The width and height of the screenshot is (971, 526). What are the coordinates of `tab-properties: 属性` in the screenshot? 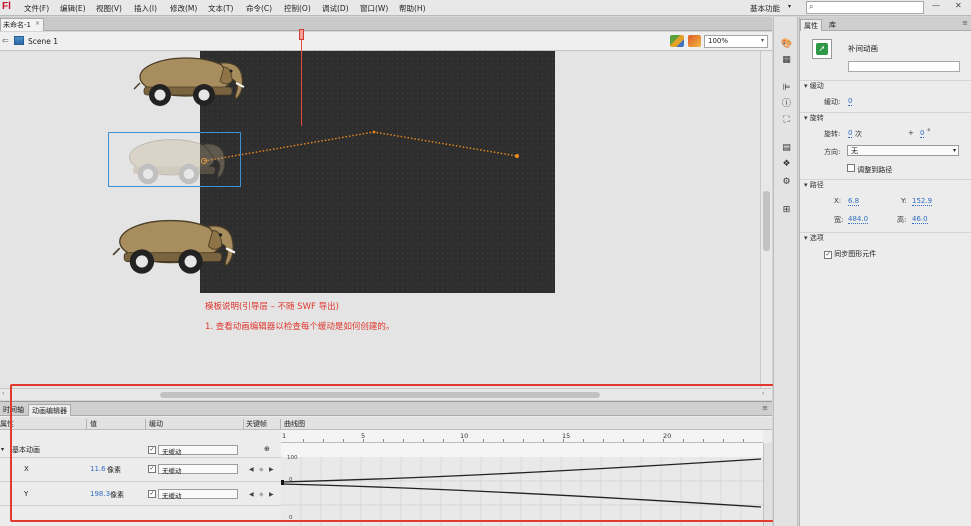 It's located at (811, 25).